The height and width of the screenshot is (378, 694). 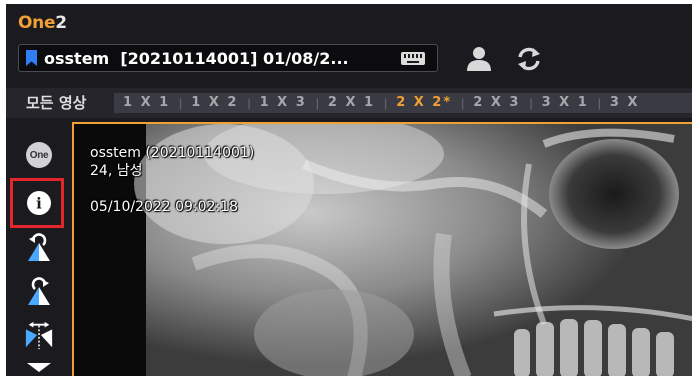 I want to click on rotate-left-icon, so click(x=39, y=247).